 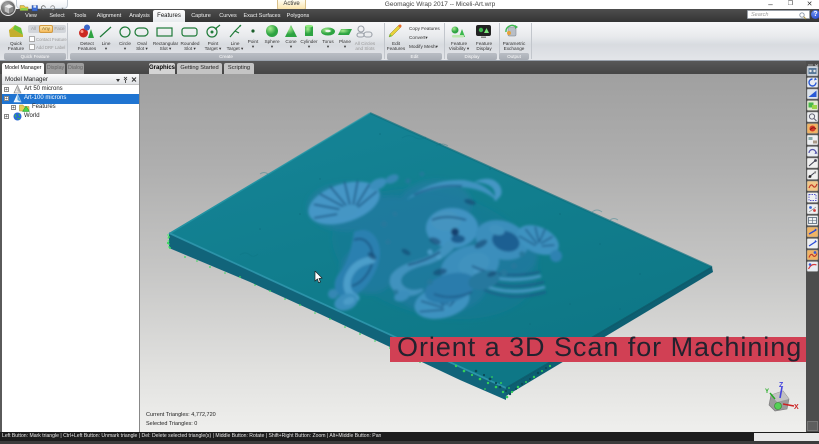 What do you see at coordinates (767, 392) in the screenshot?
I see `svg-text: Y` at bounding box center [767, 392].